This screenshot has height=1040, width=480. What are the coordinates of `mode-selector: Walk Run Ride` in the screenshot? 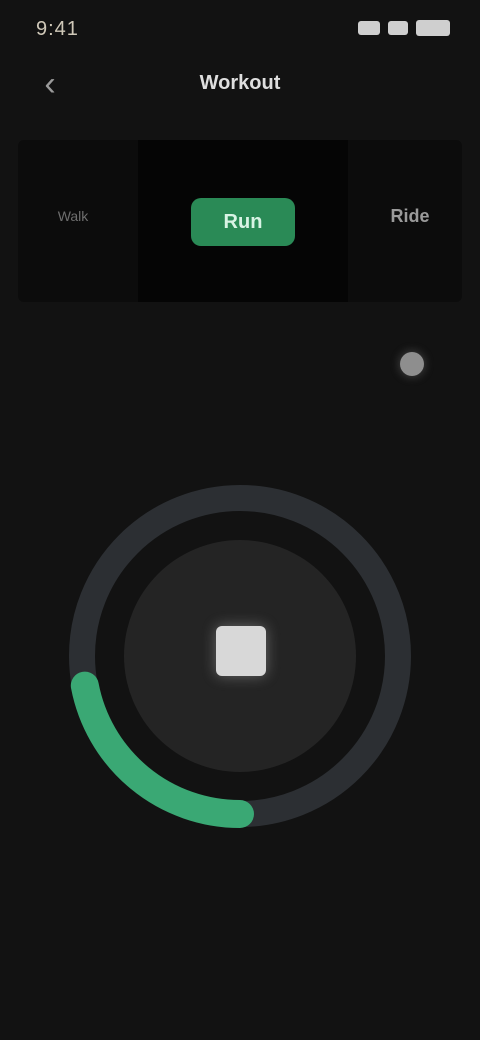 It's located at (240, 221).